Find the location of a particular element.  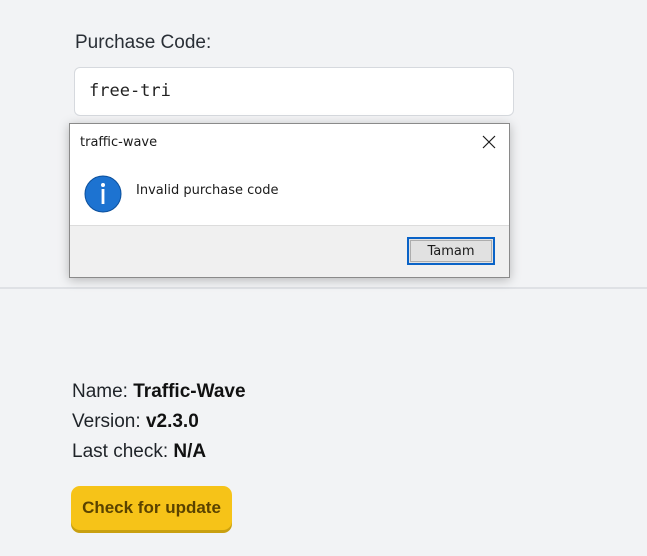

version-label: Version: is located at coordinates (109, 421).